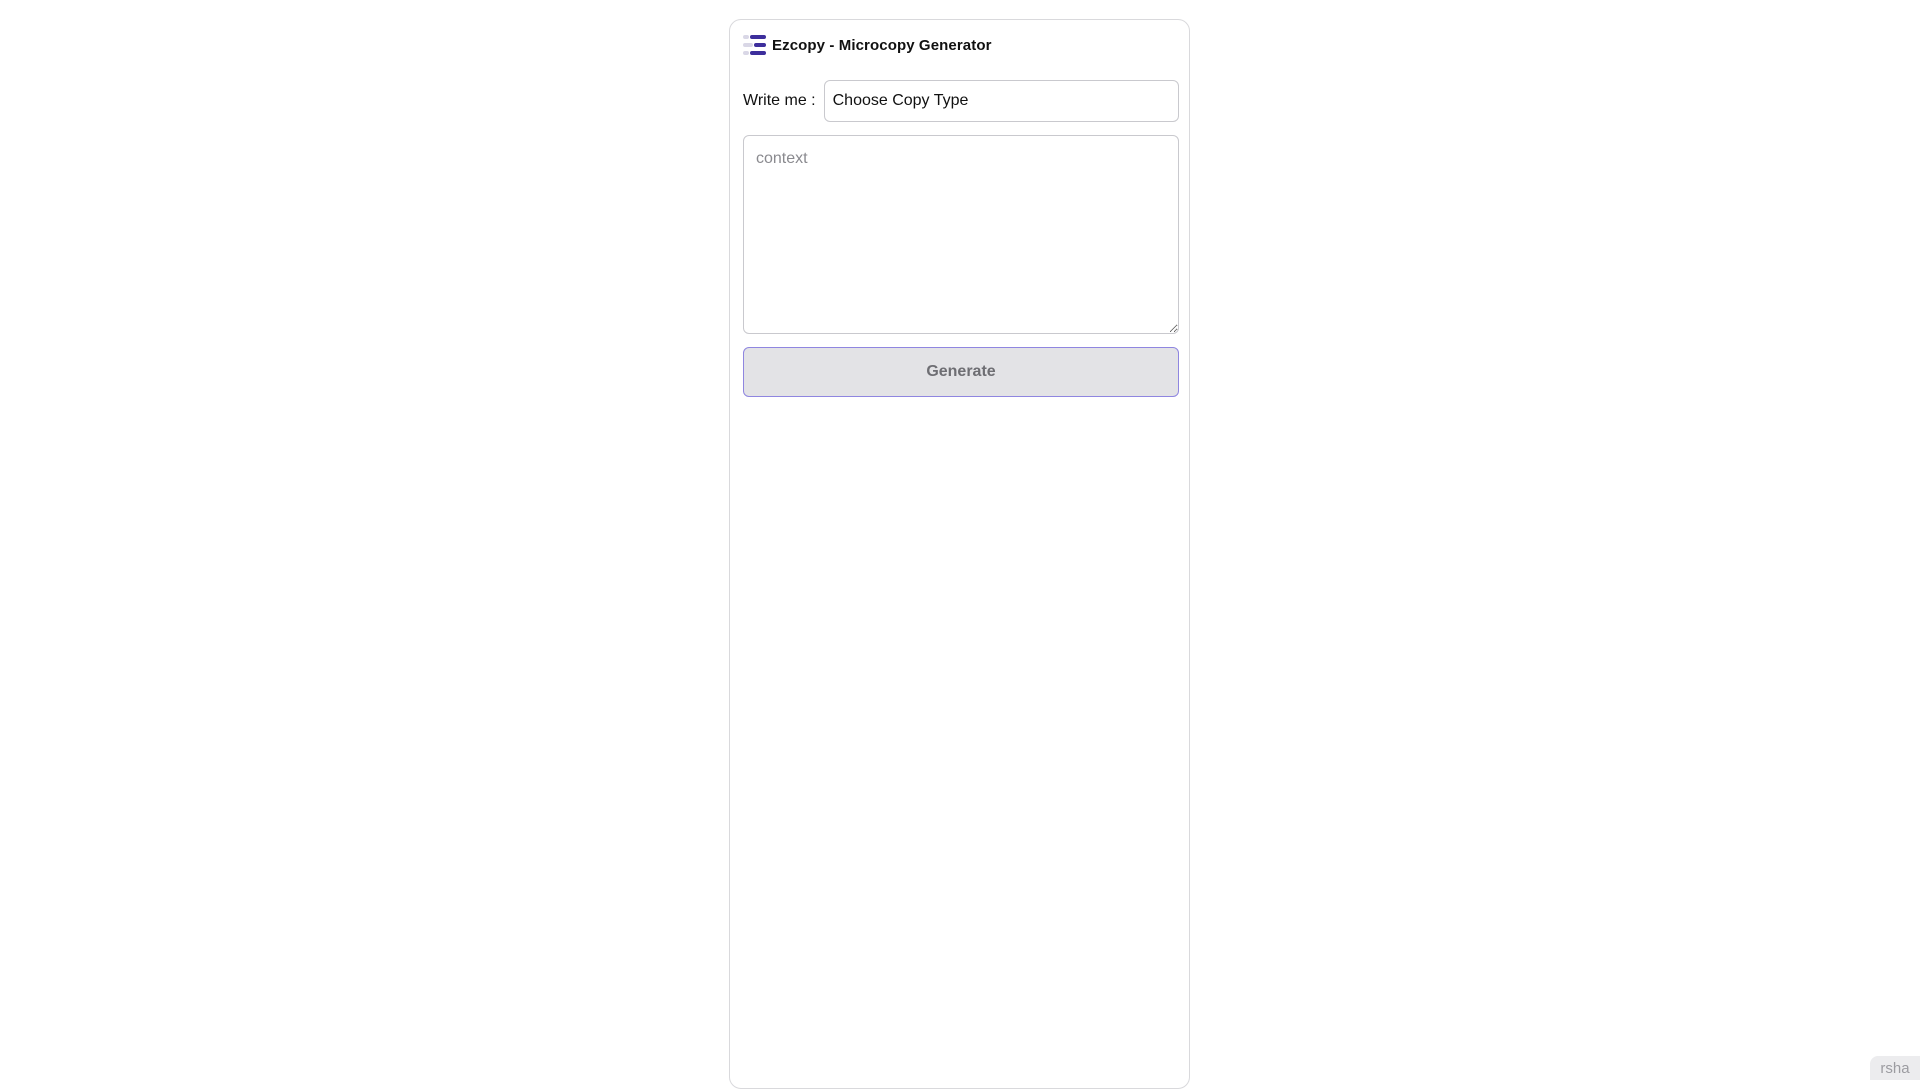  Describe the element at coordinates (779, 101) in the screenshot. I see `write-me-label: Write me :` at that location.